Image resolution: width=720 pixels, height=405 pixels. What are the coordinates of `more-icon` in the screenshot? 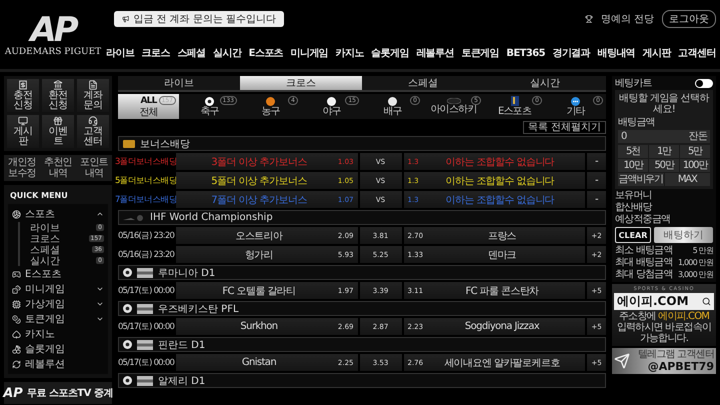 It's located at (575, 101).